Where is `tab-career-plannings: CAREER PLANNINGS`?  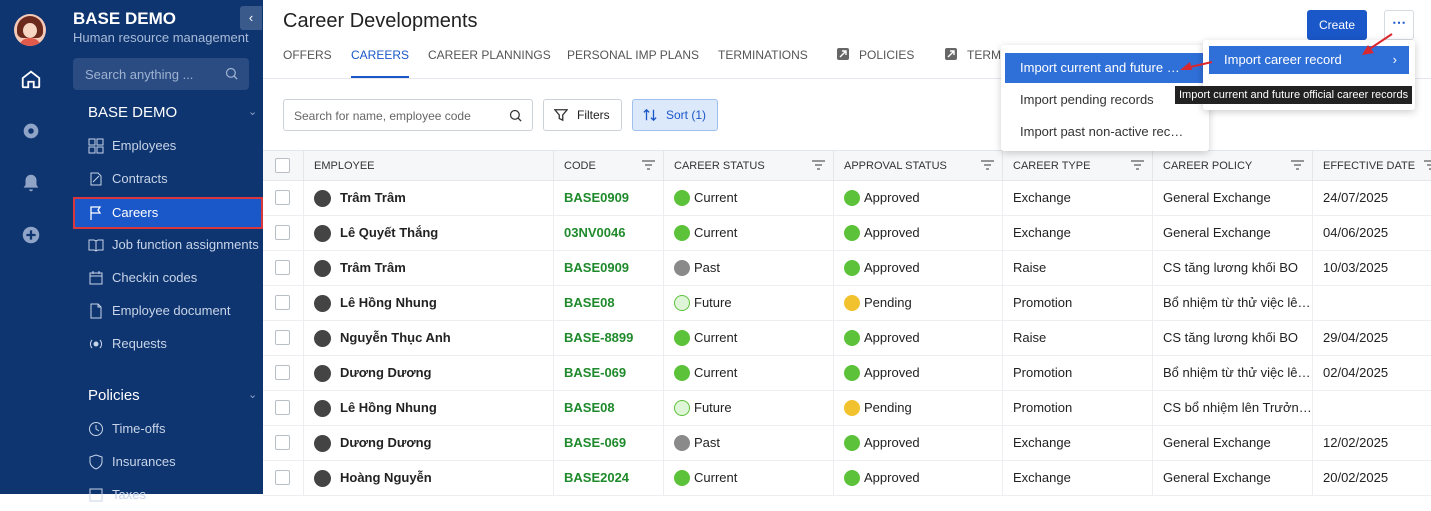
tab-career-plannings: CAREER PLANNINGS is located at coordinates (489, 55).